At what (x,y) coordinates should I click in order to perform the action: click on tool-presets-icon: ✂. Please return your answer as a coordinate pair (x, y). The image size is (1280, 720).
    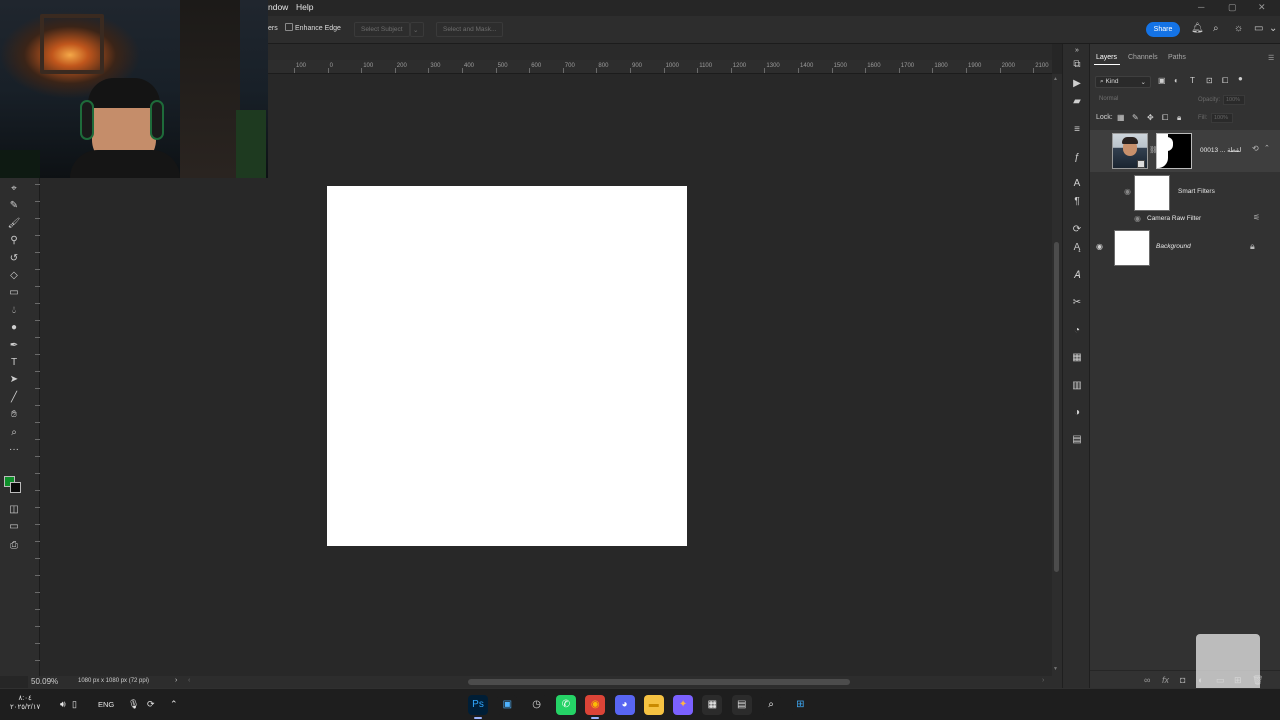
    Looking at the image, I should click on (1077, 303).